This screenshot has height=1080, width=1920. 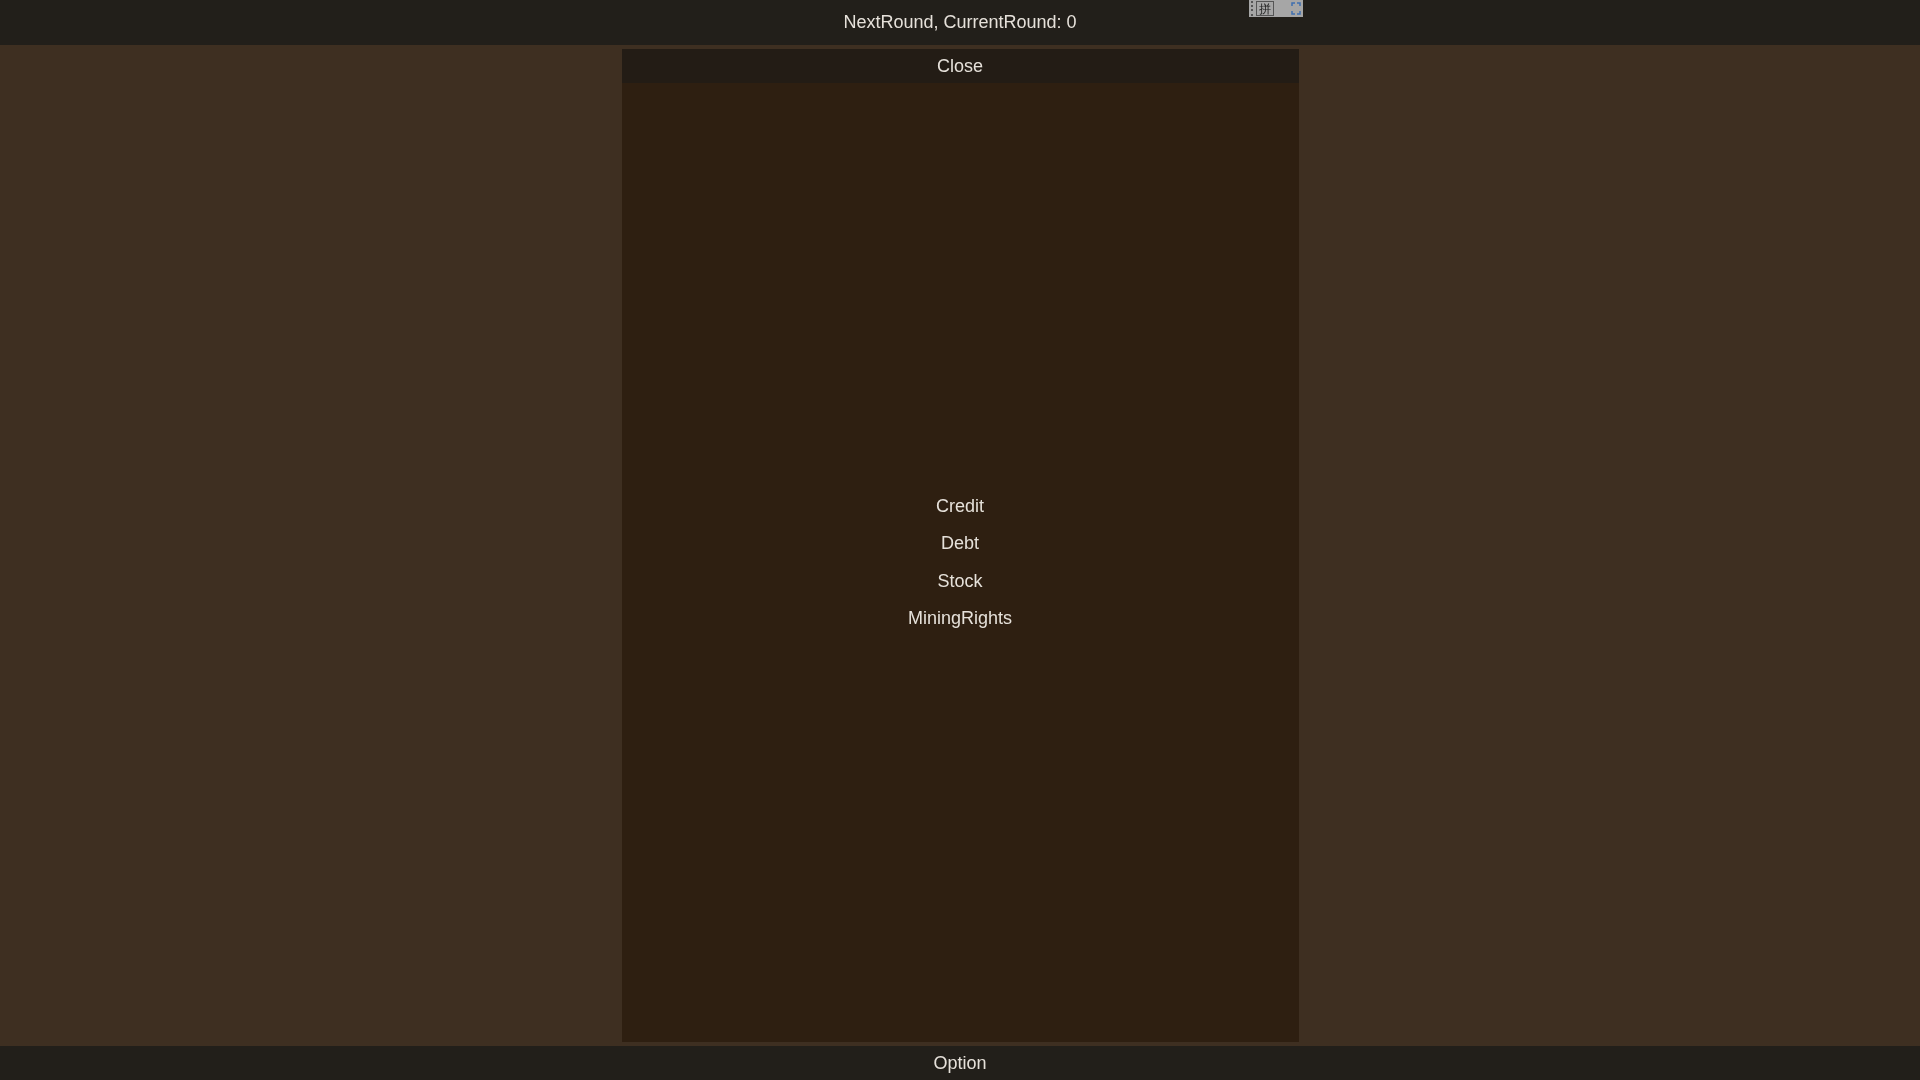 What do you see at coordinates (959, 619) in the screenshot?
I see `menu-item: MiningRights` at bounding box center [959, 619].